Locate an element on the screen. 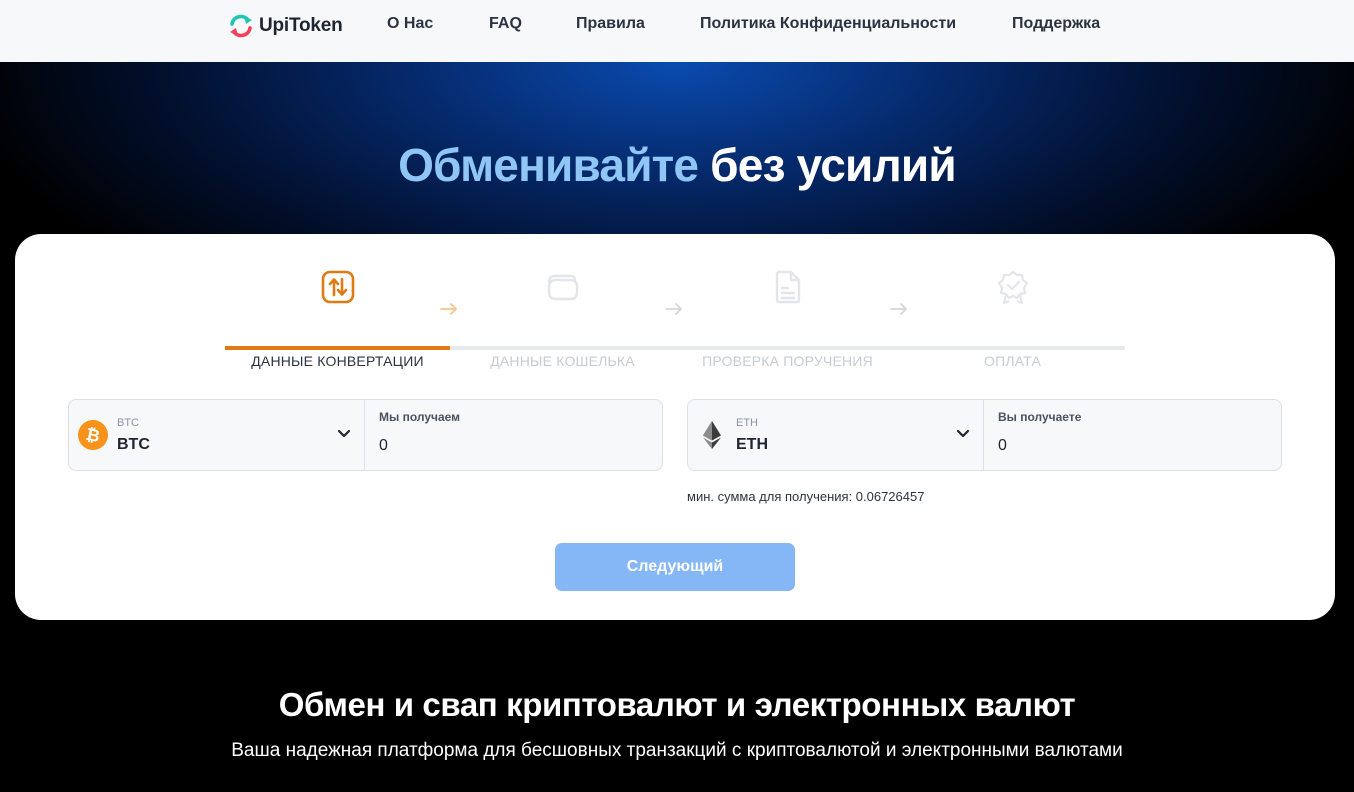 The height and width of the screenshot is (792, 1354). hero-title-highlight: Обменивайте is located at coordinates (548, 165).